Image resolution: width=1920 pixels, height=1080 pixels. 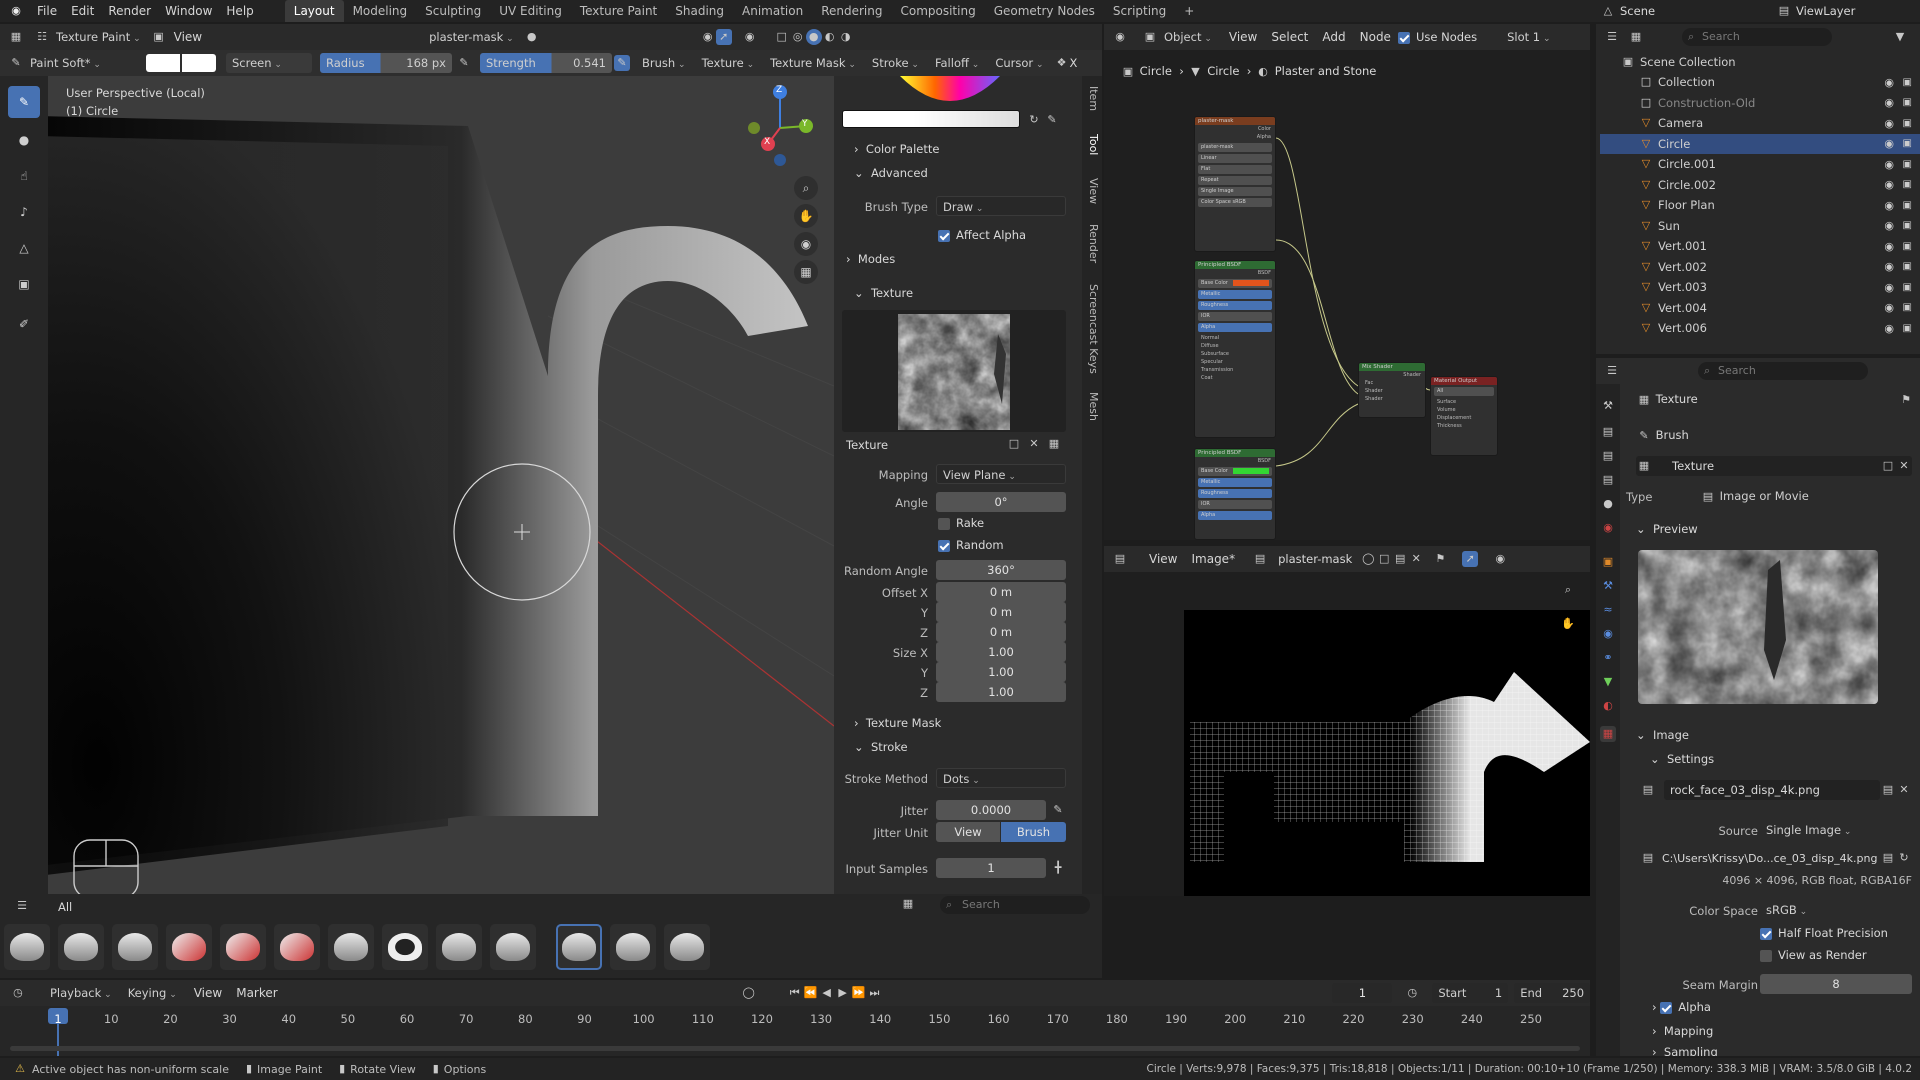 What do you see at coordinates (1019, 63) in the screenshot?
I see `cursor-menu: Cursor` at bounding box center [1019, 63].